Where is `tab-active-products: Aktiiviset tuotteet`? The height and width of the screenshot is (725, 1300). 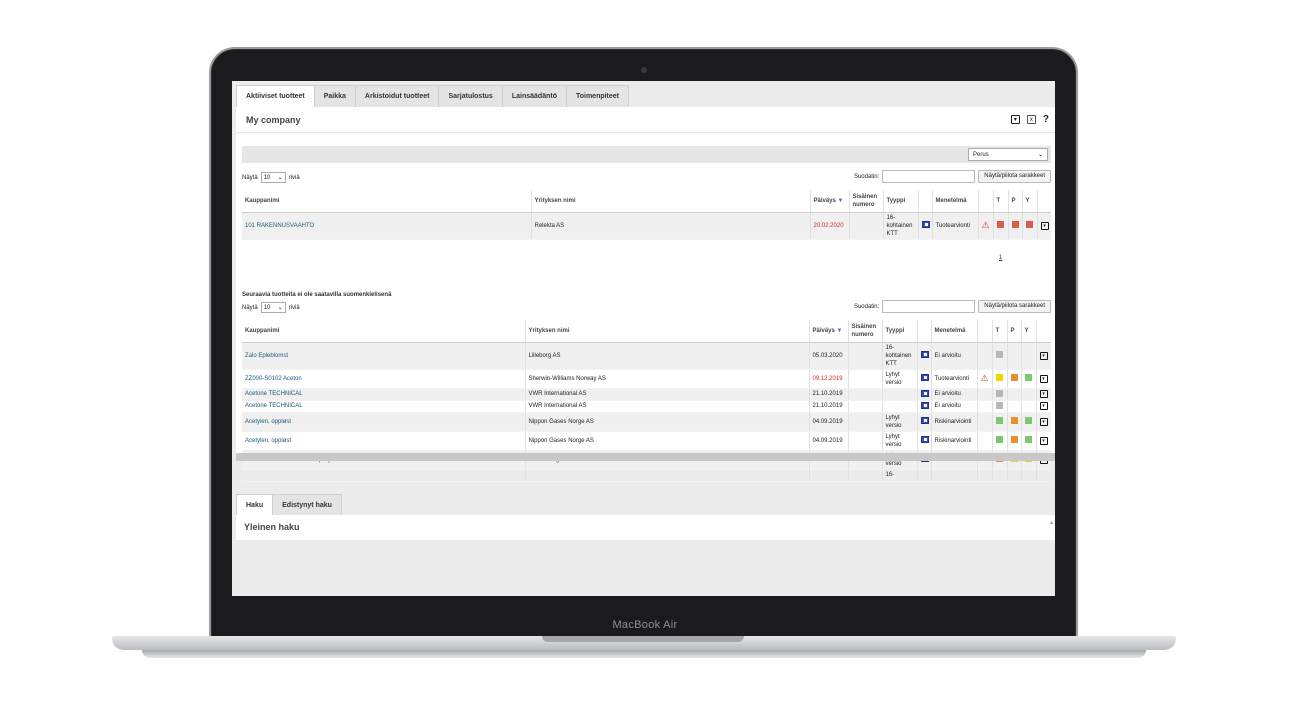 tab-active-products: Aktiiviset tuotteet is located at coordinates (275, 96).